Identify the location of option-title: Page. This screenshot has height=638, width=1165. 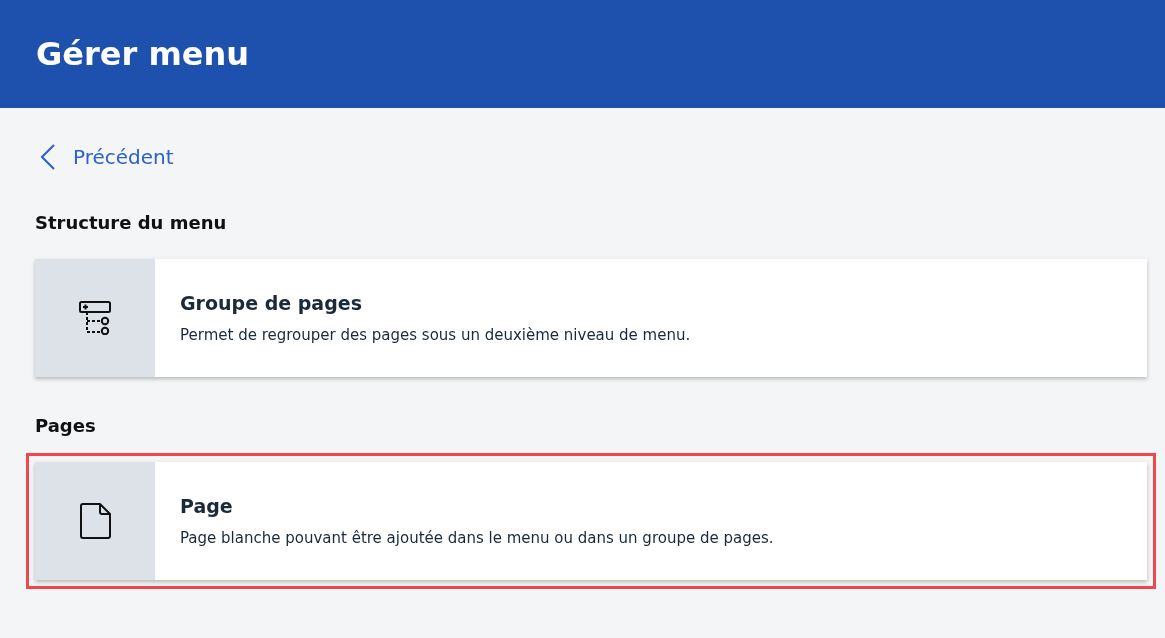
(207, 506).